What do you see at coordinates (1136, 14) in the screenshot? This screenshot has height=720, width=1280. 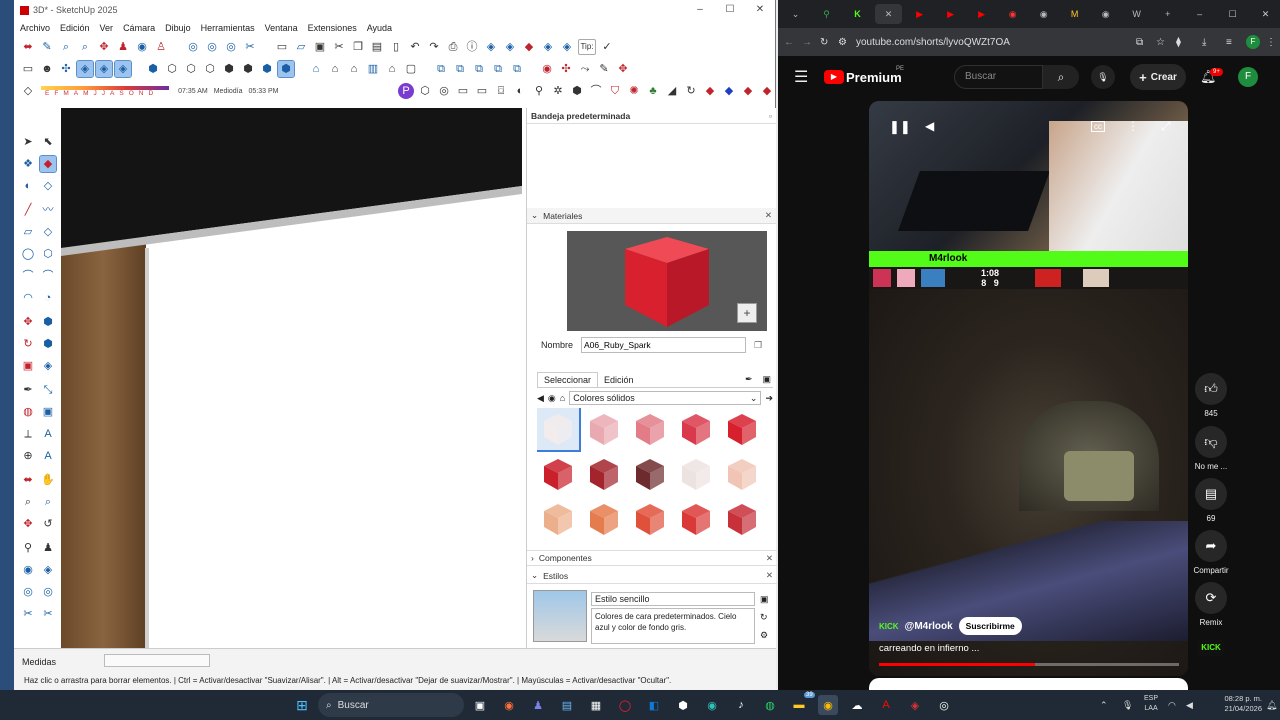 I see `tab-wordpress: W` at bounding box center [1136, 14].